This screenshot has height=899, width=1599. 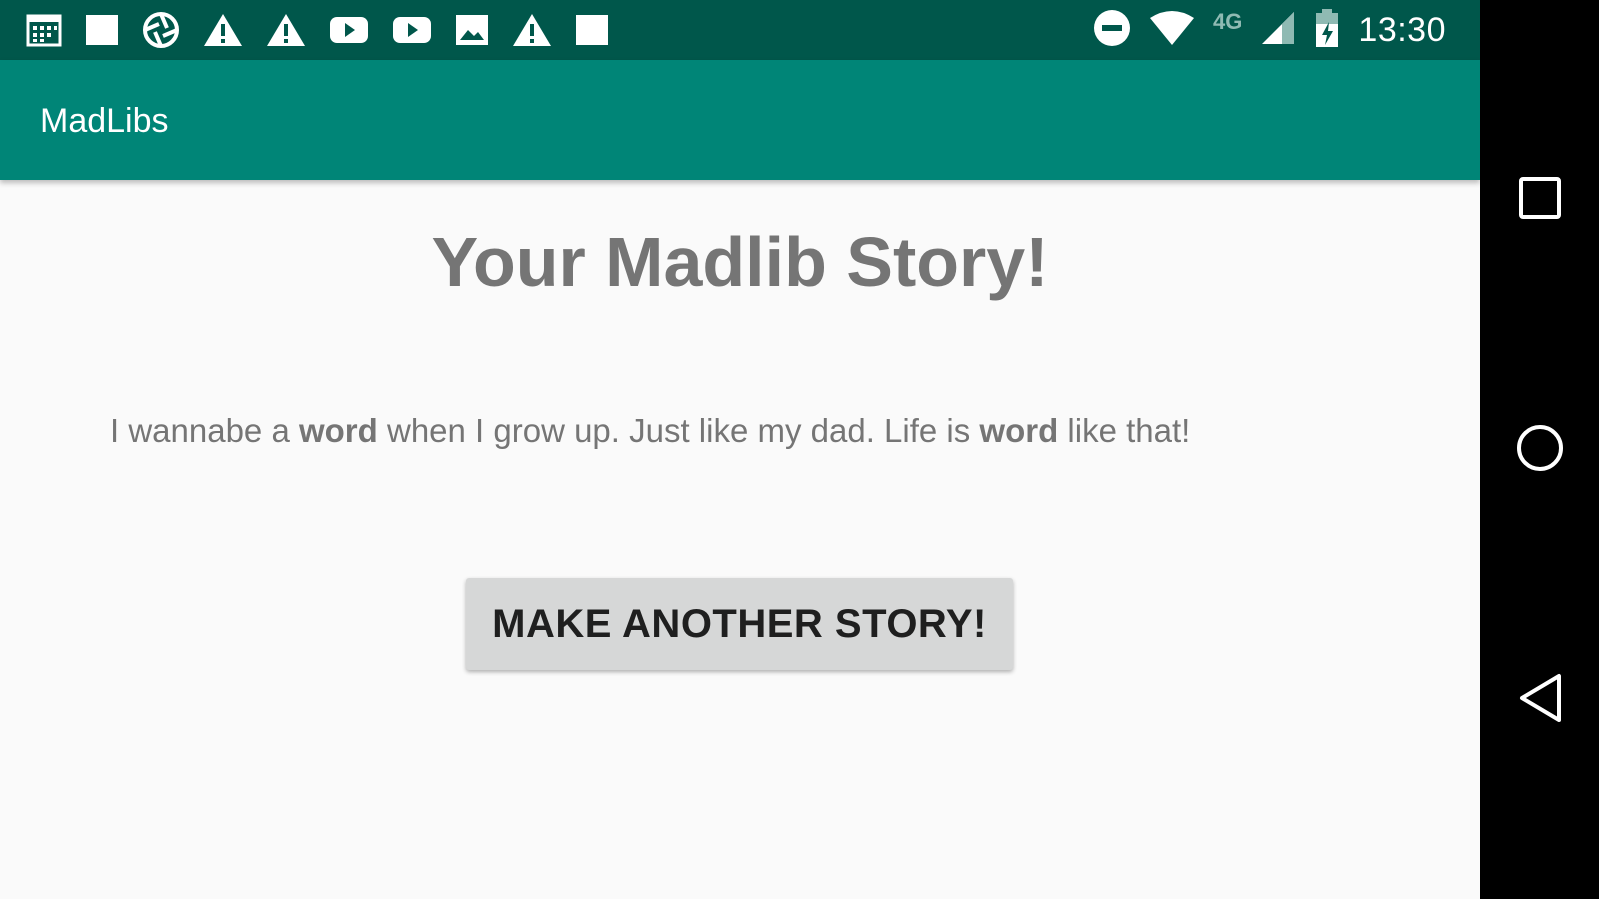 What do you see at coordinates (1172, 30) in the screenshot?
I see `wifi-icon` at bounding box center [1172, 30].